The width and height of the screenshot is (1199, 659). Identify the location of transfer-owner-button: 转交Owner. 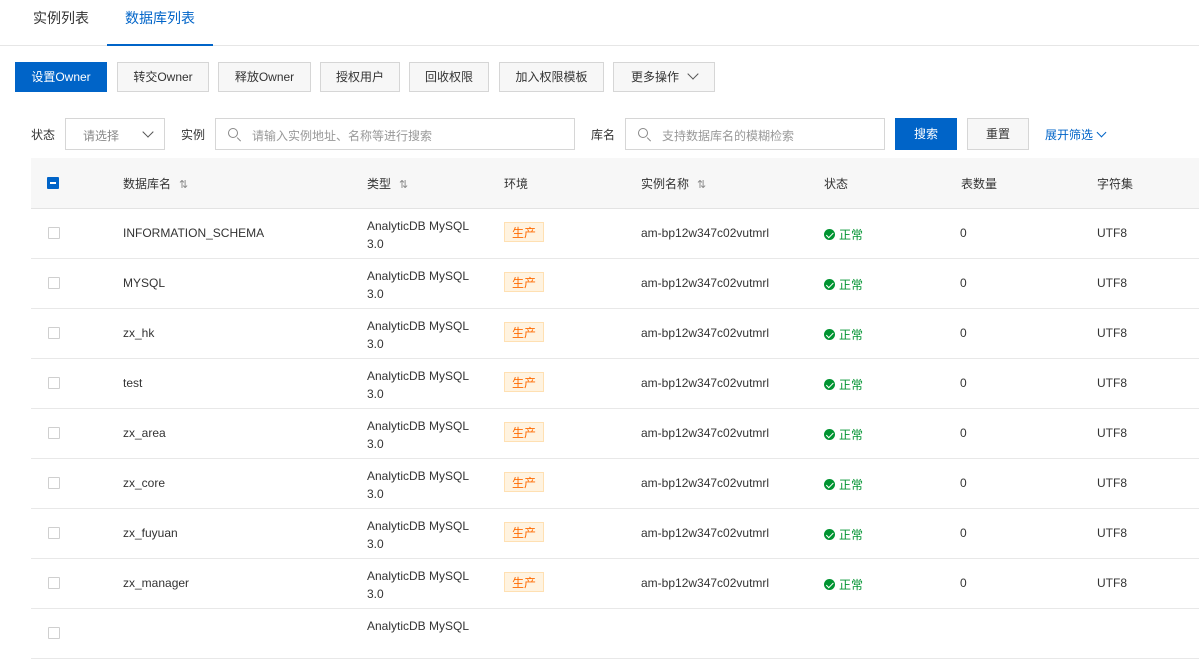
(163, 77).